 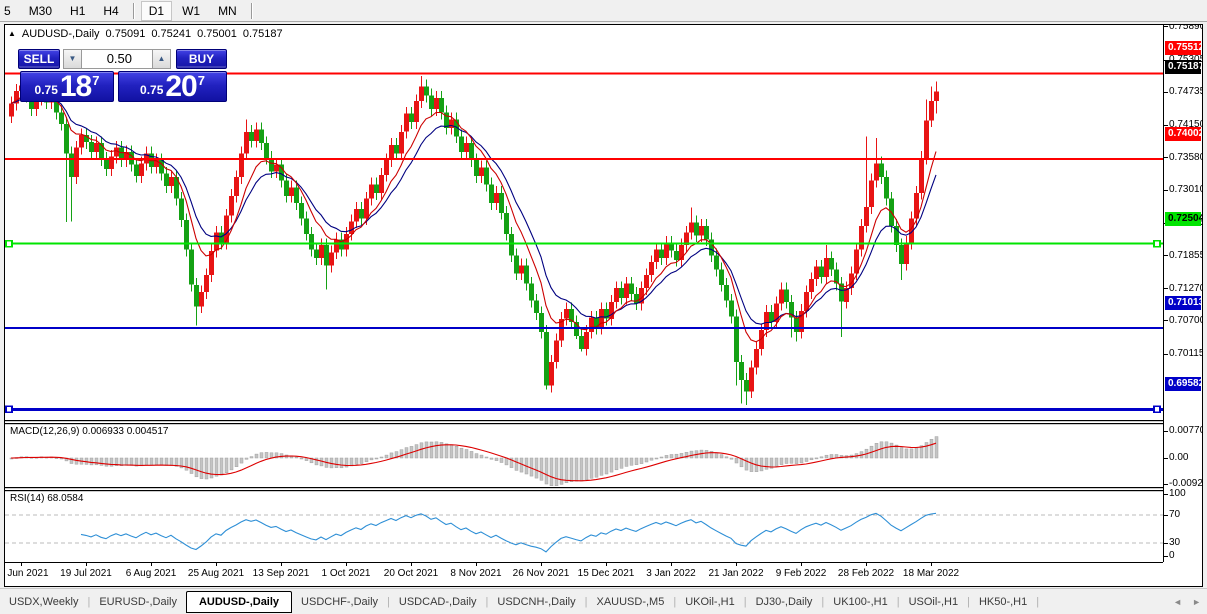 I want to click on date-label: 26 Nov 2021, so click(x=541, y=573).